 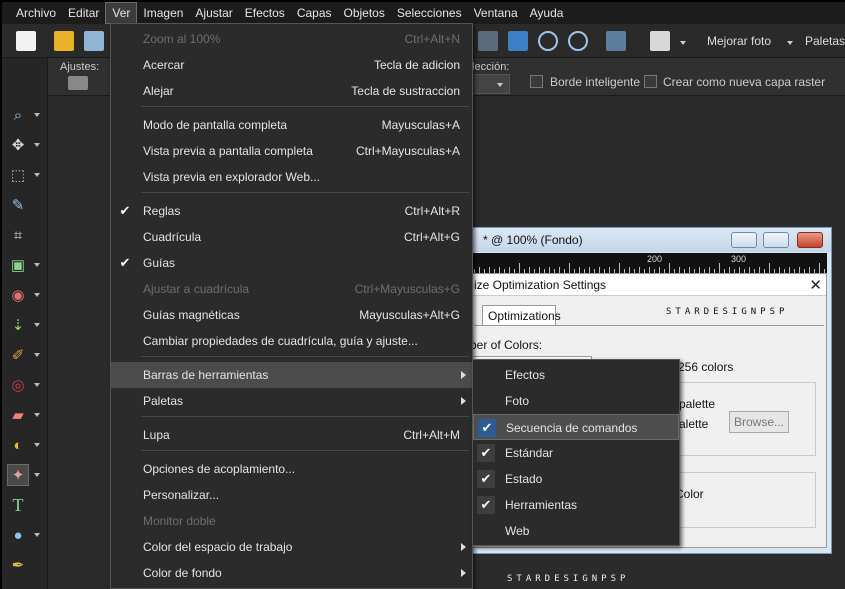 What do you see at coordinates (776, 240) in the screenshot?
I see `maximize-button` at bounding box center [776, 240].